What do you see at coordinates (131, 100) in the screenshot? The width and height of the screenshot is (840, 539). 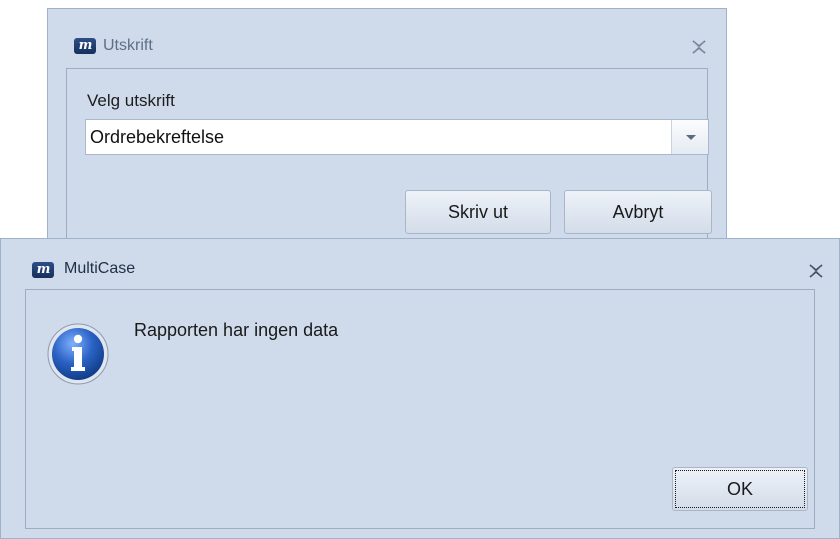 I see `report-select-label: Velg utskrift` at bounding box center [131, 100].